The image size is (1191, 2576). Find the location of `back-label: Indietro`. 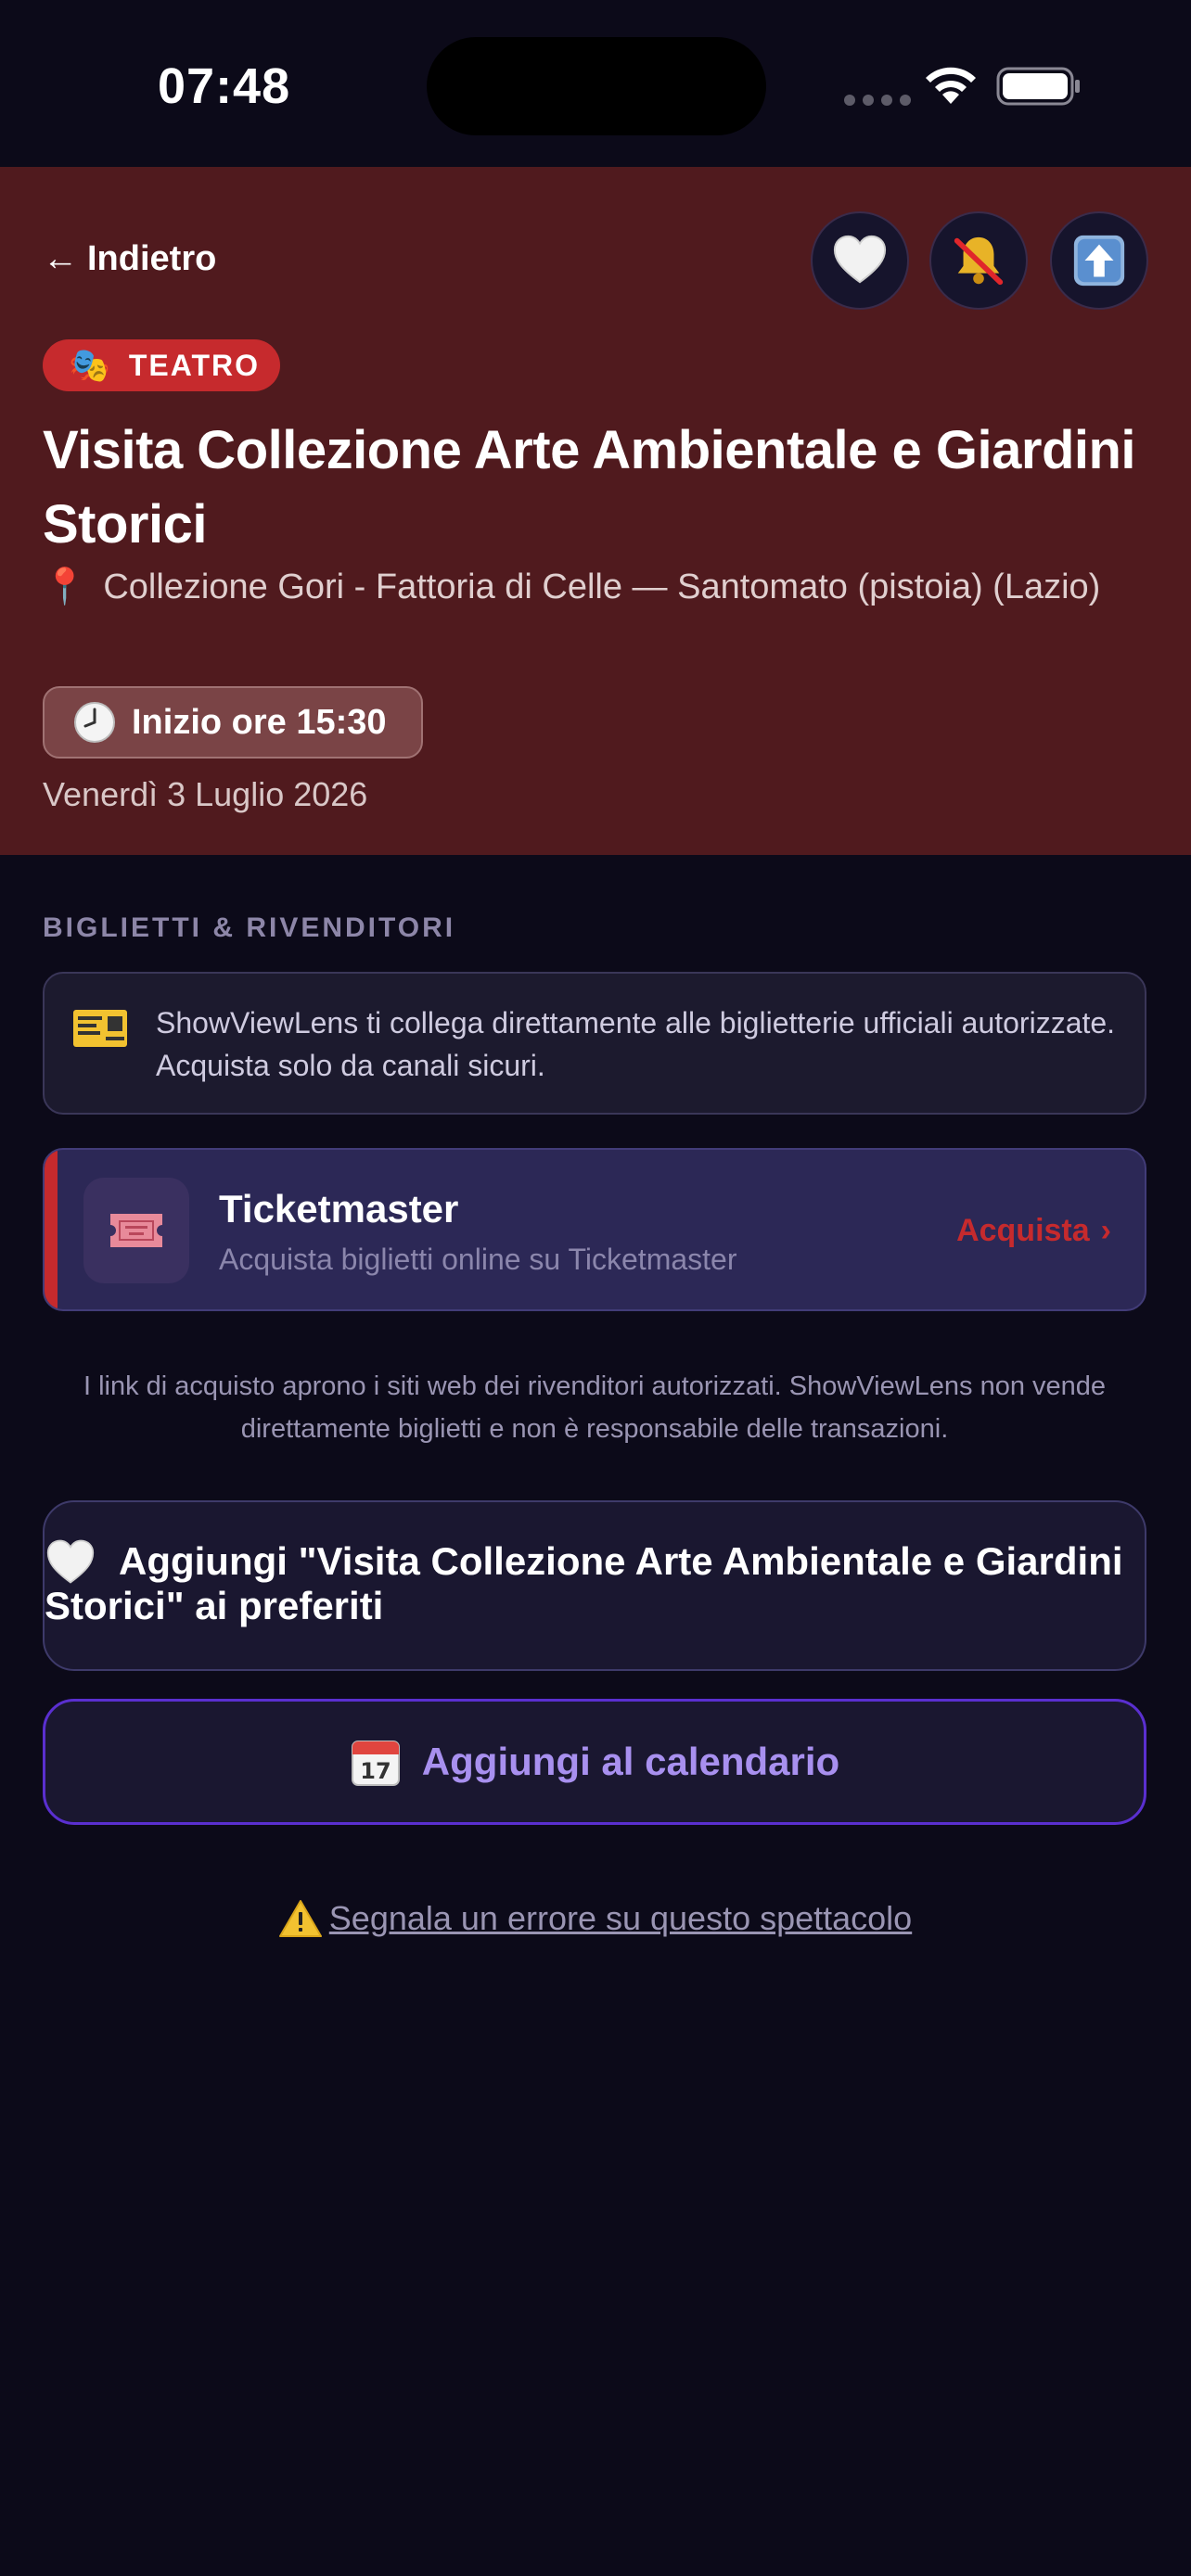

back-label: Indietro is located at coordinates (152, 258).